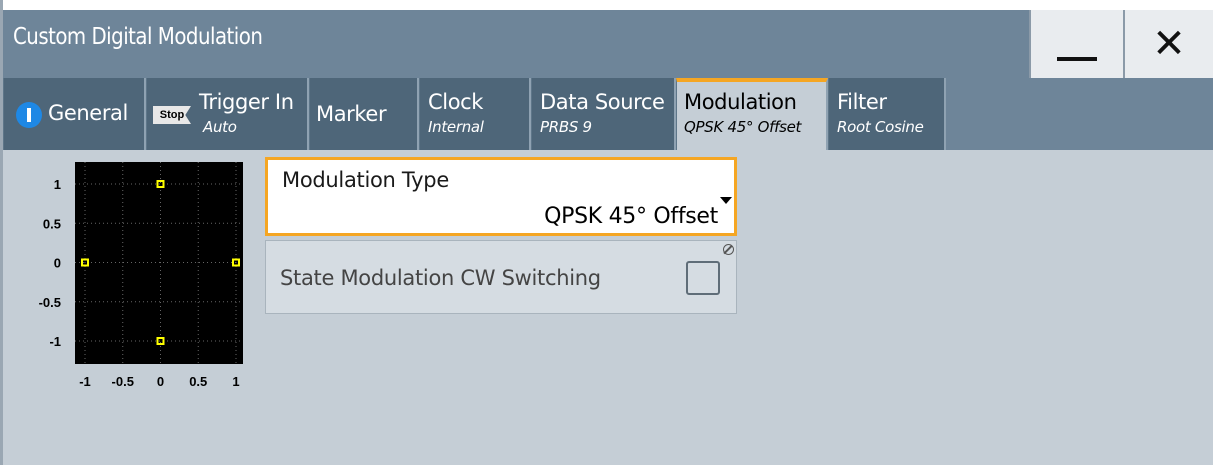 The height and width of the screenshot is (465, 1213). I want to click on tab-trigger-in: Stop Trigger In Auto, so click(227, 114).